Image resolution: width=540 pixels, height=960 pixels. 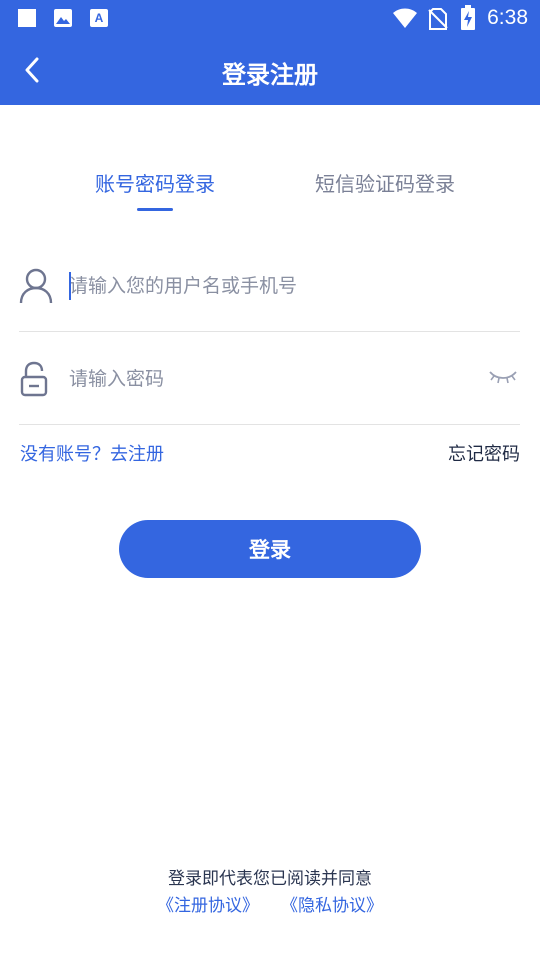 I want to click on svg-text: A, so click(x=99, y=18).